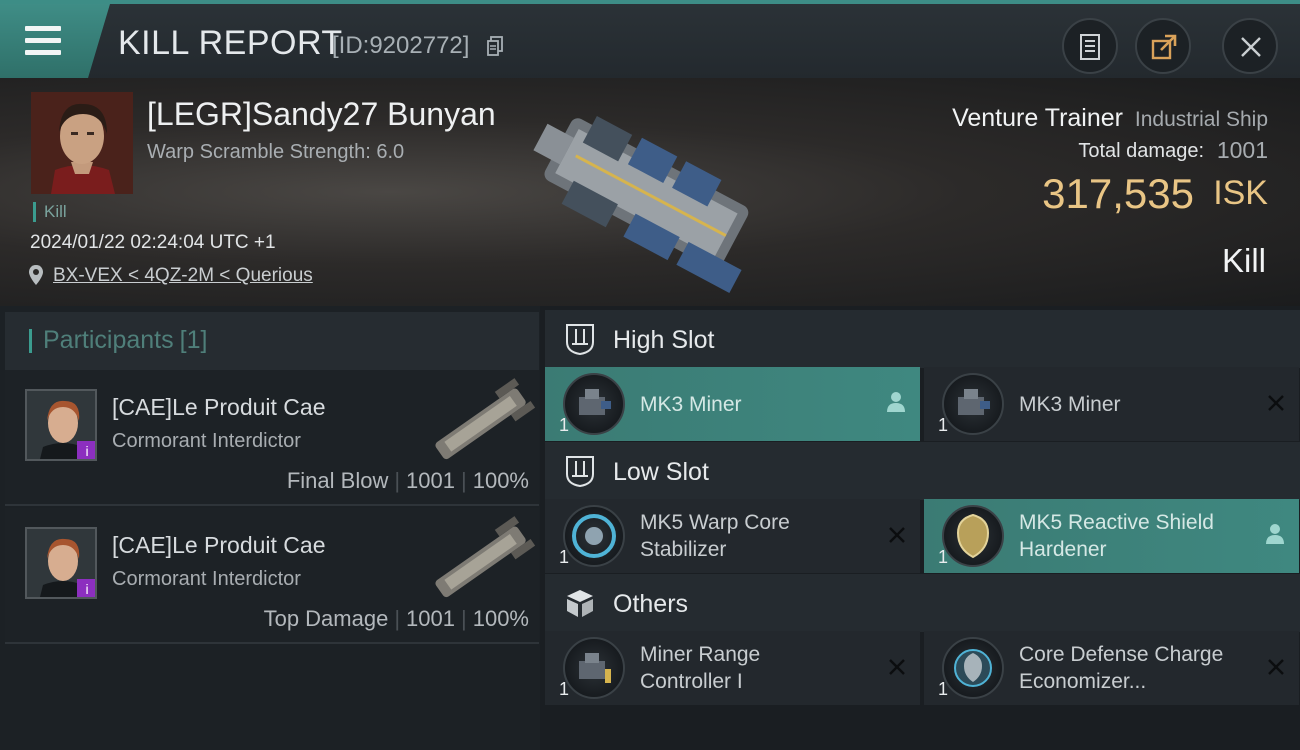 The height and width of the screenshot is (750, 1300). What do you see at coordinates (580, 603) in the screenshot?
I see `cube-icon` at bounding box center [580, 603].